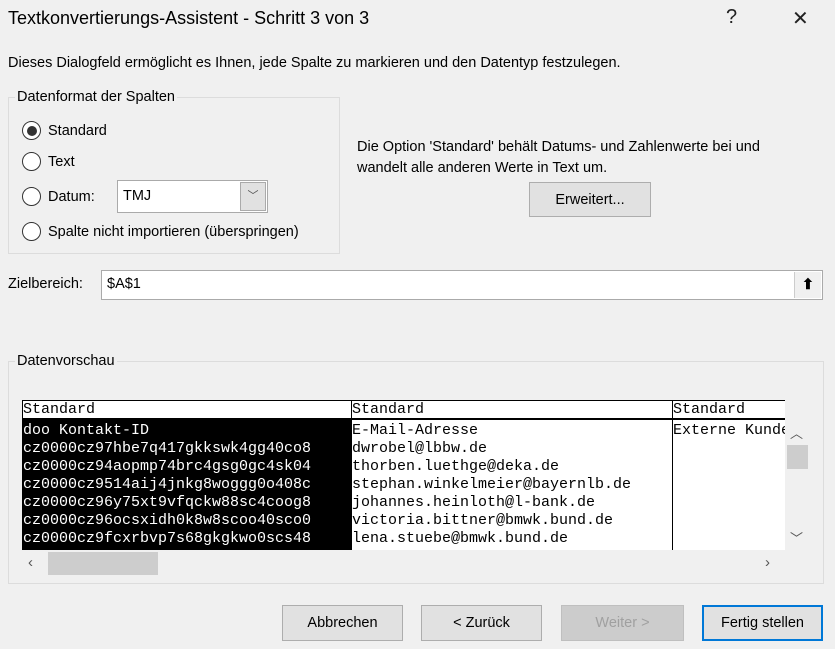 This screenshot has height=649, width=835. Describe the element at coordinates (483, 520) in the screenshot. I see `cell: victoria.bittner@bmwk.bund.de` at that location.